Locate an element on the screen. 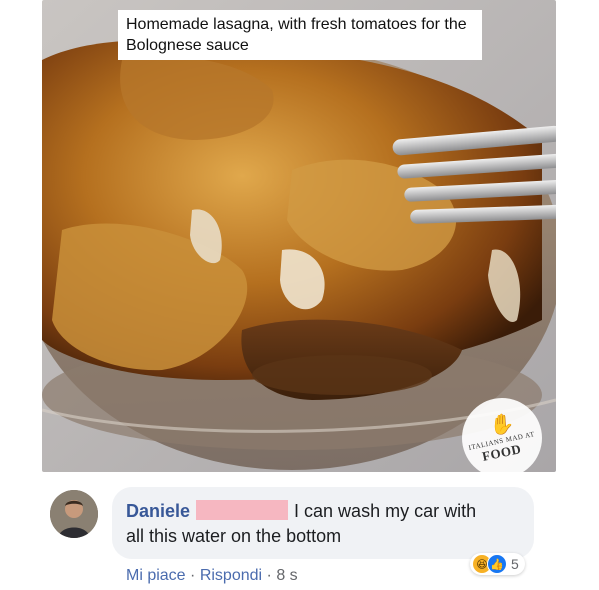 The width and height of the screenshot is (599, 590). comment-author: Daniele is located at coordinates (158, 511).